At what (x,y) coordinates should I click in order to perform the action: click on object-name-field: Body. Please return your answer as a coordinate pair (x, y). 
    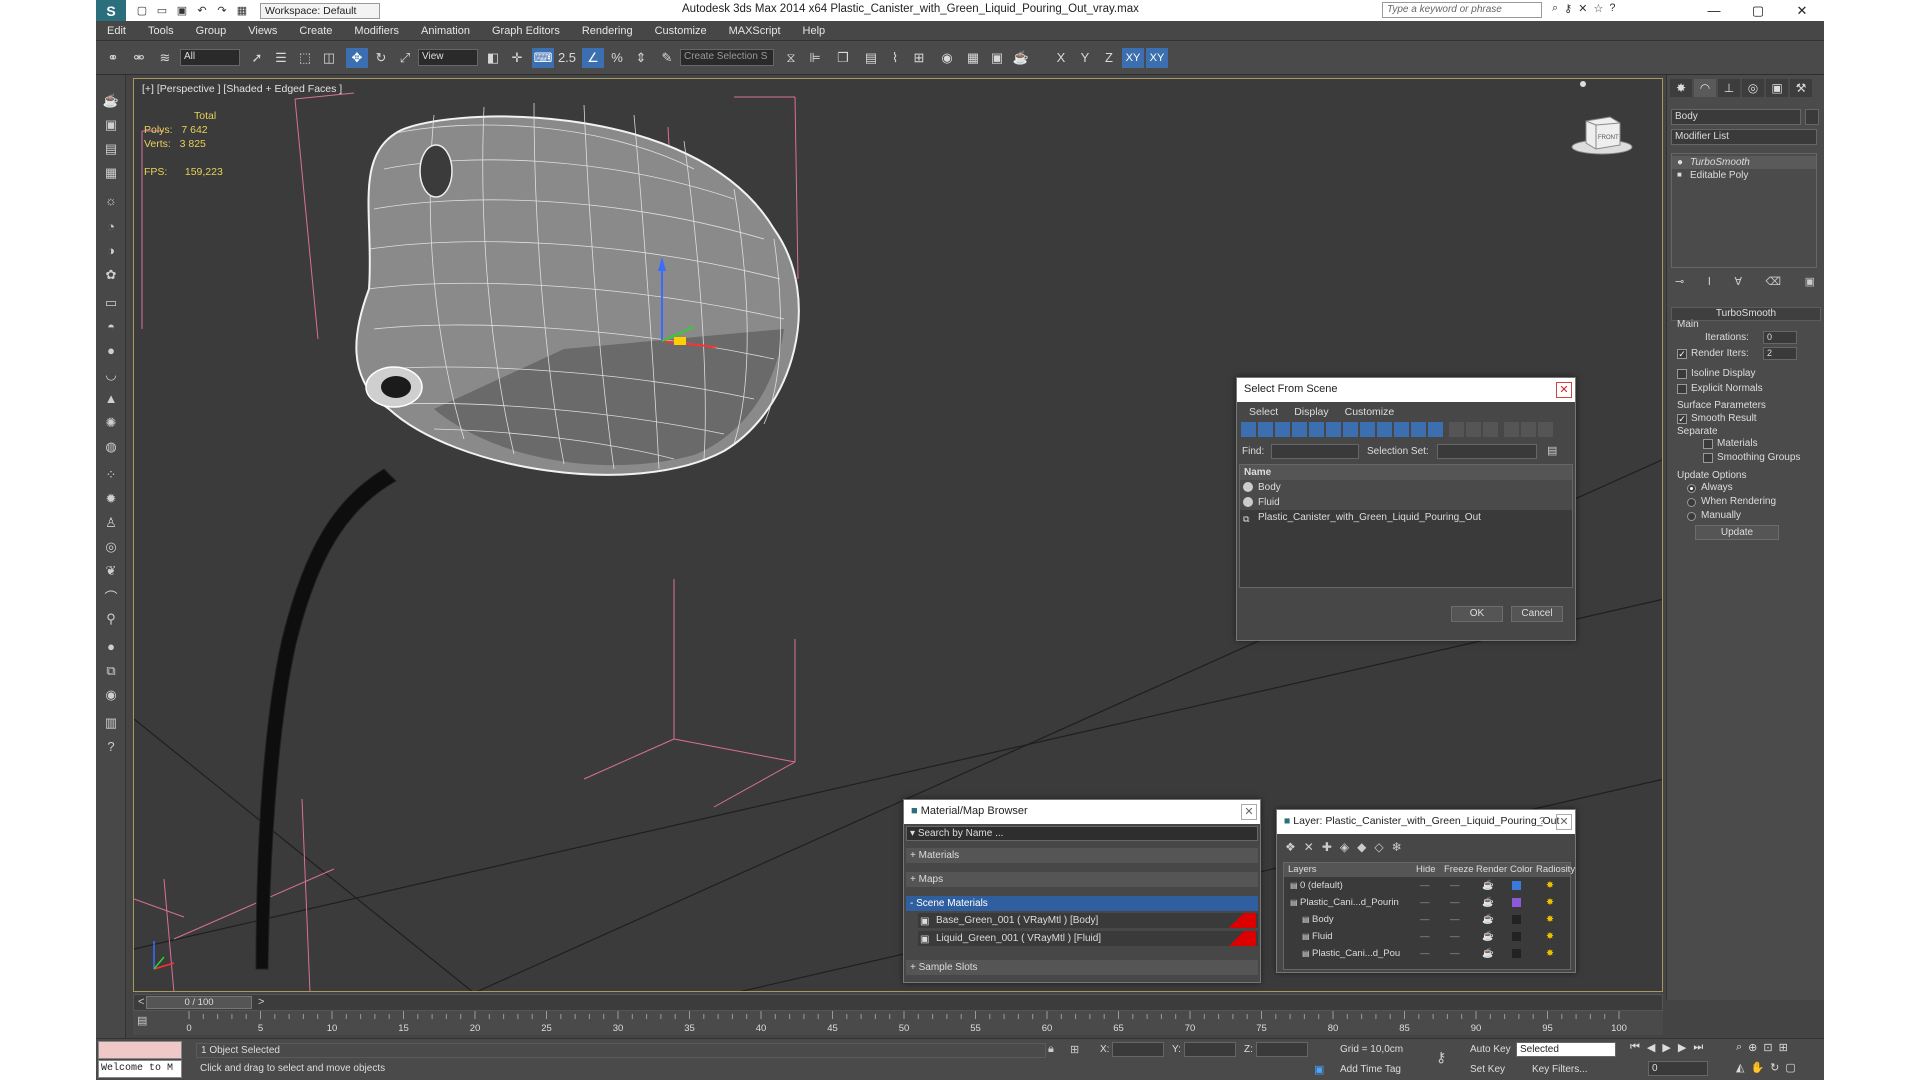
    Looking at the image, I should click on (1736, 117).